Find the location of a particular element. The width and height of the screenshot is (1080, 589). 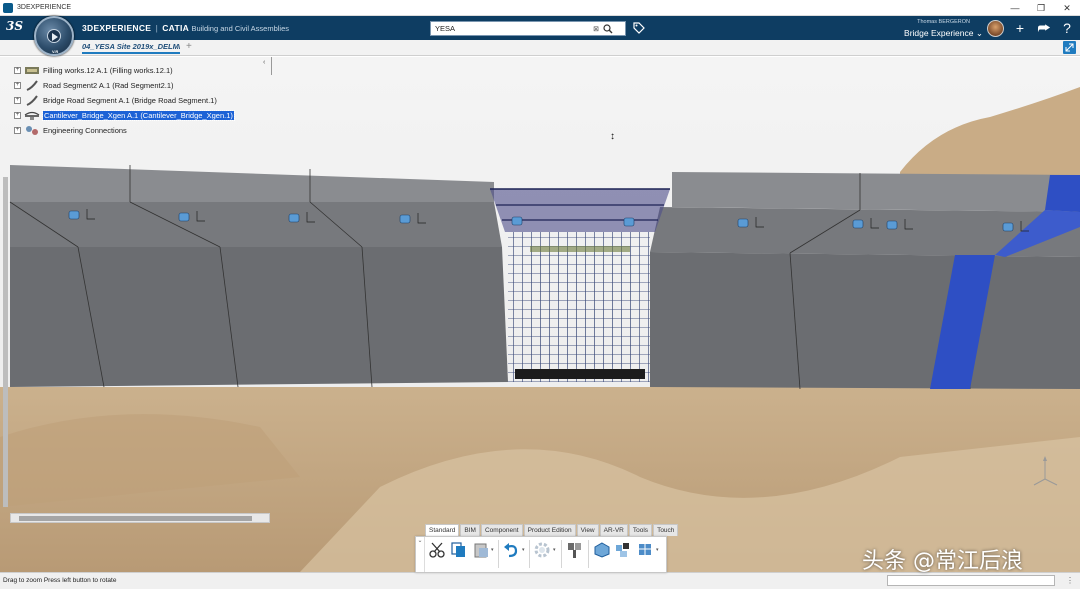

paste-dropdown-icon: ▾ is located at coordinates (492, 550).